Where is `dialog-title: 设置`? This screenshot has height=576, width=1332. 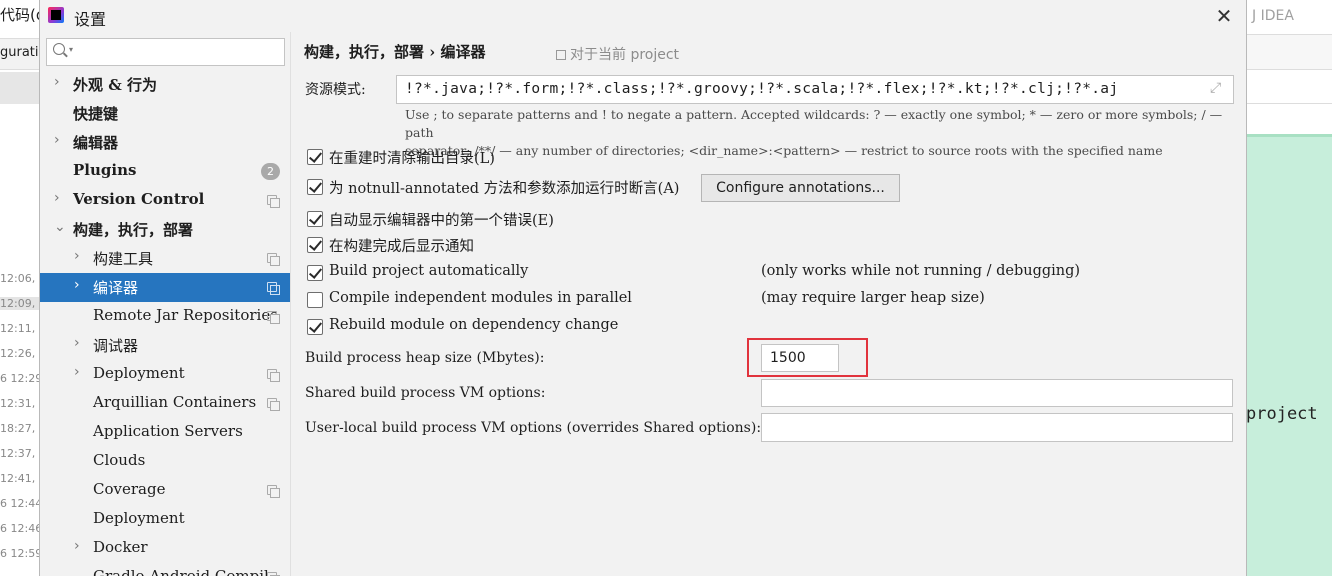
dialog-title: 设置 is located at coordinates (90, 19).